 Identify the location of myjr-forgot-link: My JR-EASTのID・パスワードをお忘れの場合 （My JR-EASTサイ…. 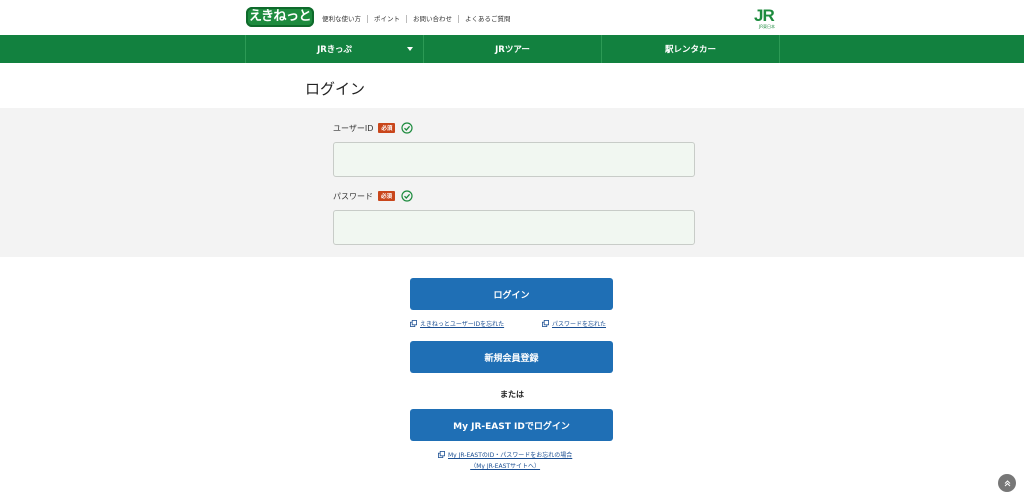
(505, 460).